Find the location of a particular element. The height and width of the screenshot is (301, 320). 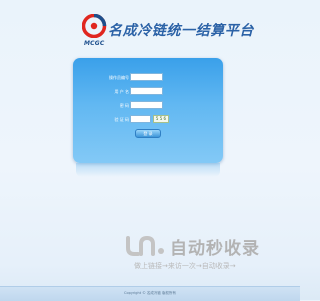

panel-reflection is located at coordinates (148, 170).